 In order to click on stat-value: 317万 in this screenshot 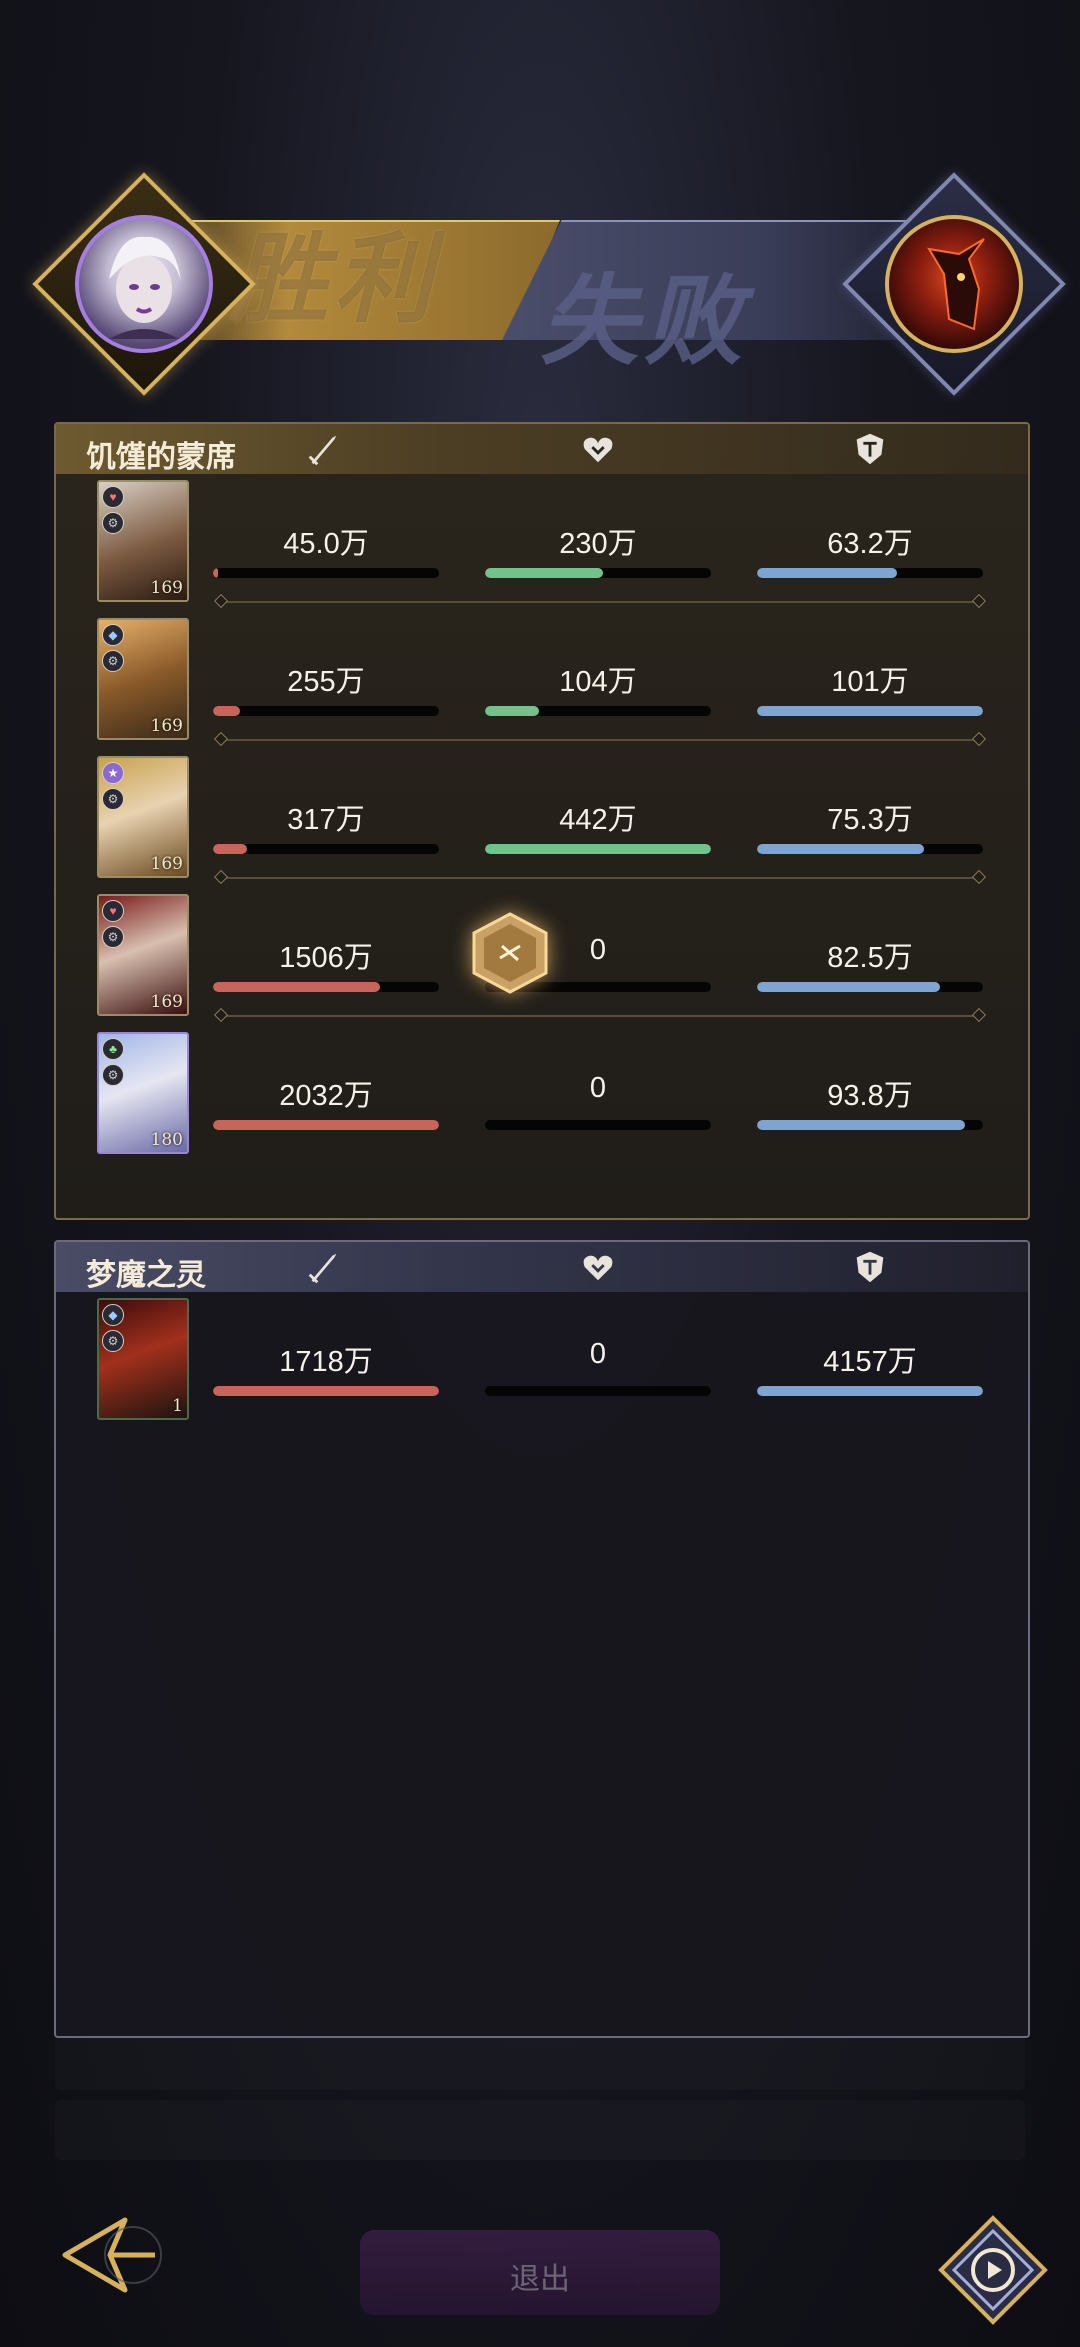, I will do `click(326, 820)`.